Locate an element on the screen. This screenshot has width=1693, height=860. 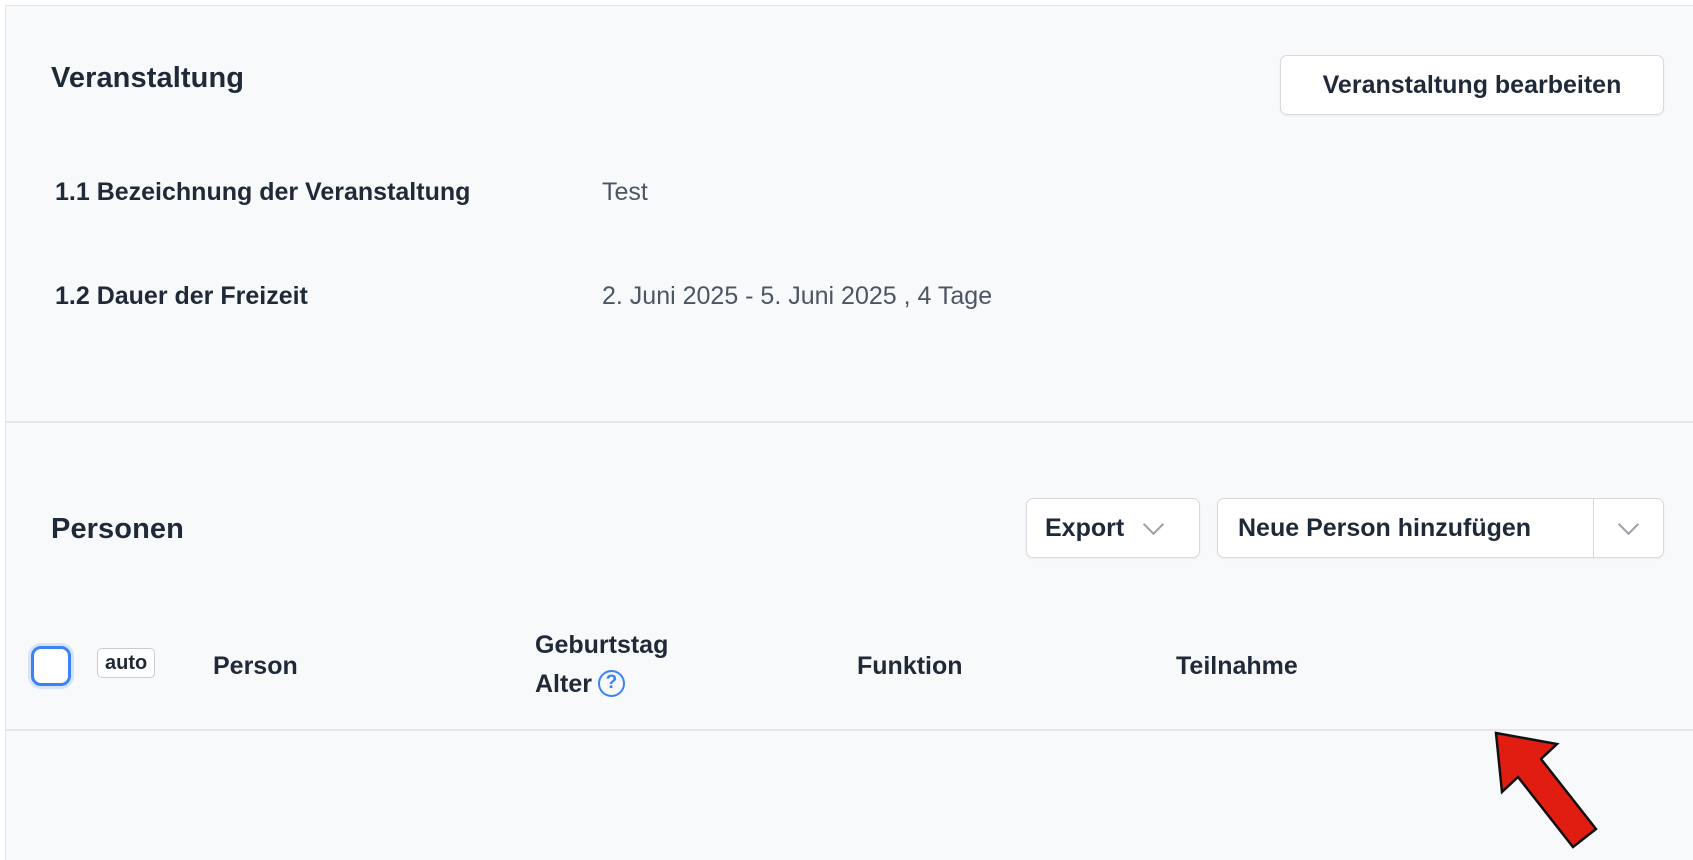
event-duration-label: 1.2 Dauer der Freizeit is located at coordinates (181, 296).